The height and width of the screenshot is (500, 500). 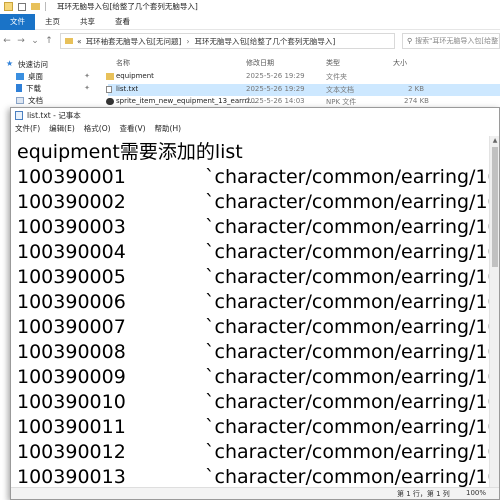 What do you see at coordinates (127, 89) in the screenshot?
I see `file-name: list.txt` at bounding box center [127, 89].